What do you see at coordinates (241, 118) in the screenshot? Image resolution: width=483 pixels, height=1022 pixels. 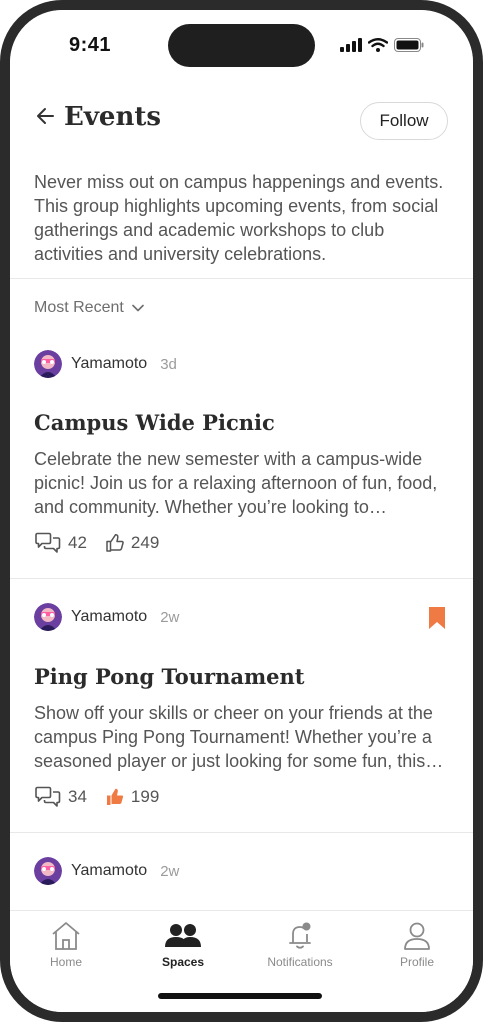 I see `page-header: Events Follow` at bounding box center [241, 118].